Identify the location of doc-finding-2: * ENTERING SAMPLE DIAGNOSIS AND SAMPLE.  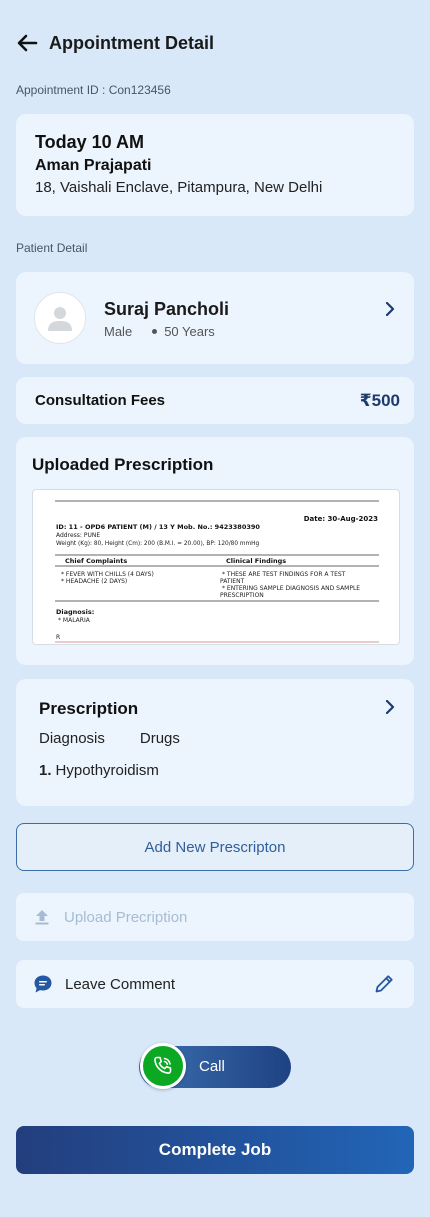
(291, 588).